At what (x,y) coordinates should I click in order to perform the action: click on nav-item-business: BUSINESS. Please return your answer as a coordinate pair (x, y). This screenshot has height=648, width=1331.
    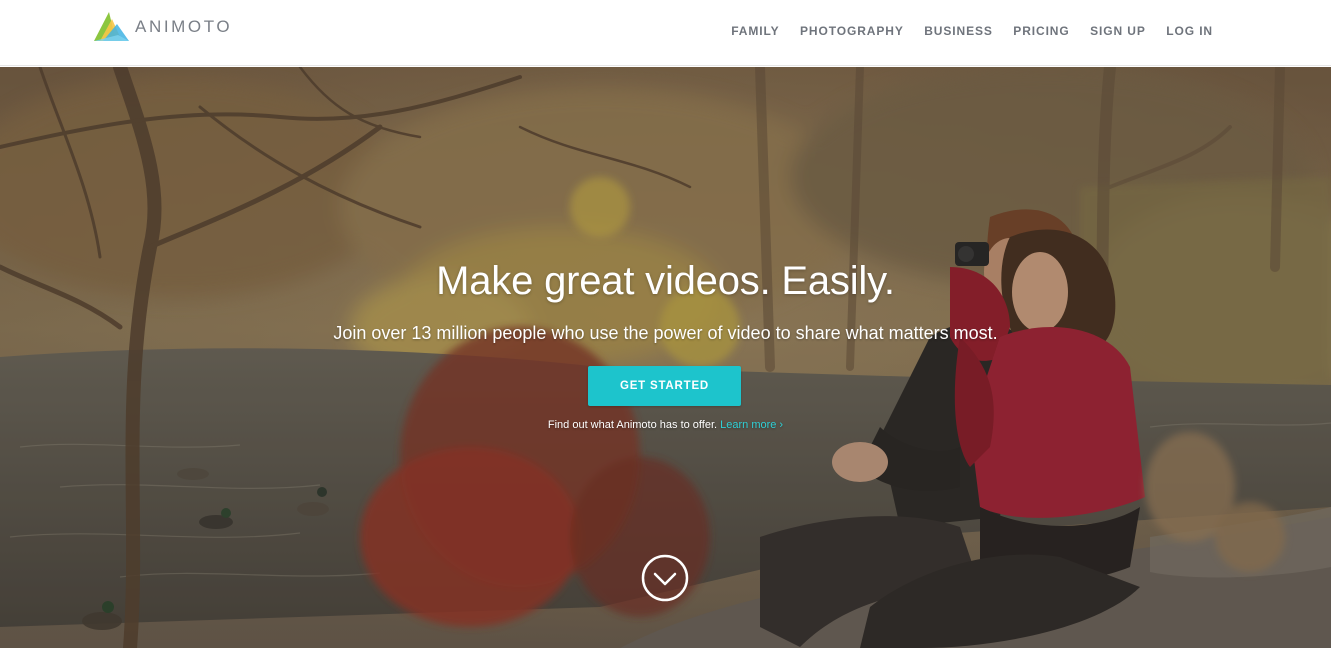
    Looking at the image, I should click on (958, 31).